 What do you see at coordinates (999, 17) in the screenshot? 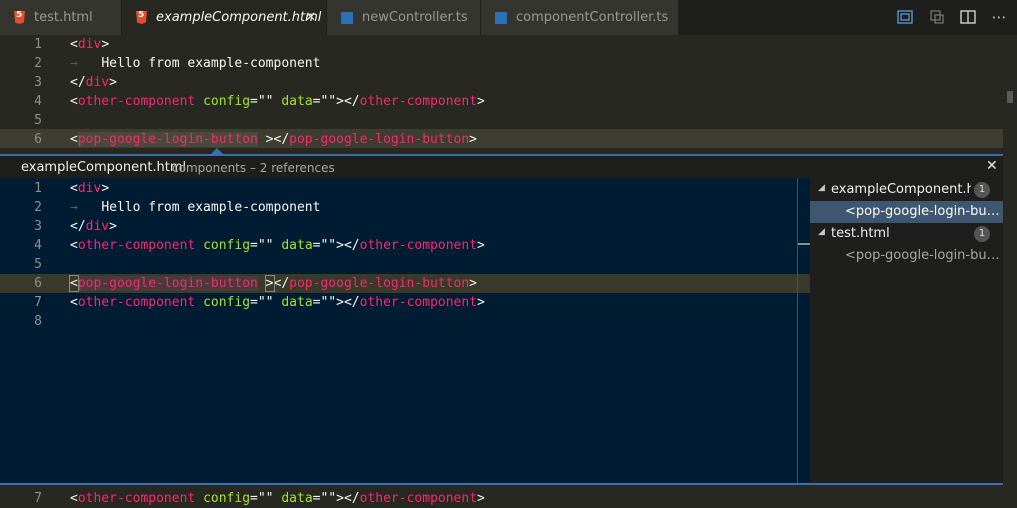
I see `more-actions-icon: ⋯` at bounding box center [999, 17].